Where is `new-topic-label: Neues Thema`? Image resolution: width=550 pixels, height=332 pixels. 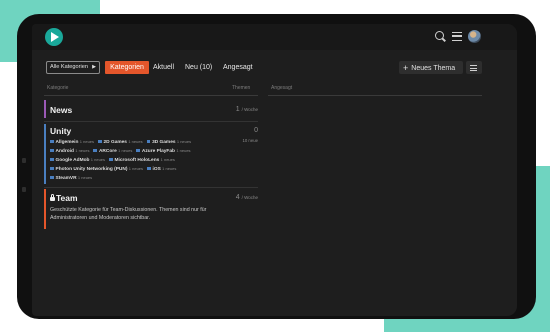
new-topic-label: Neues Thema is located at coordinates (433, 68).